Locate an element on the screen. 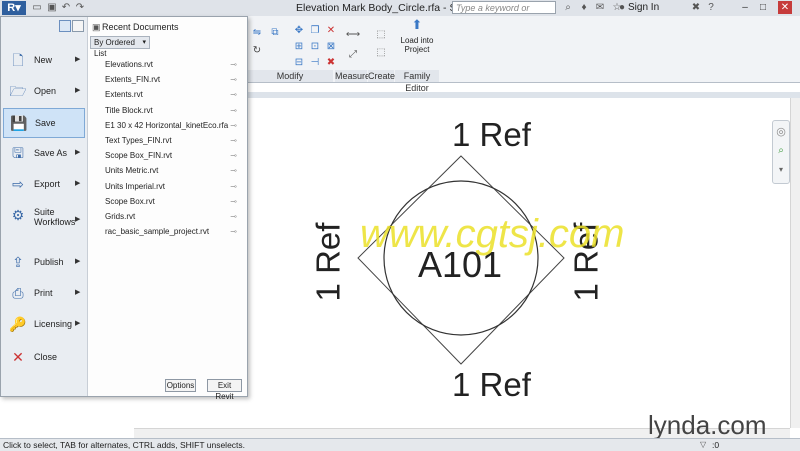 The width and height of the screenshot is (800, 451). rotate-icon: ↻ is located at coordinates (257, 51).